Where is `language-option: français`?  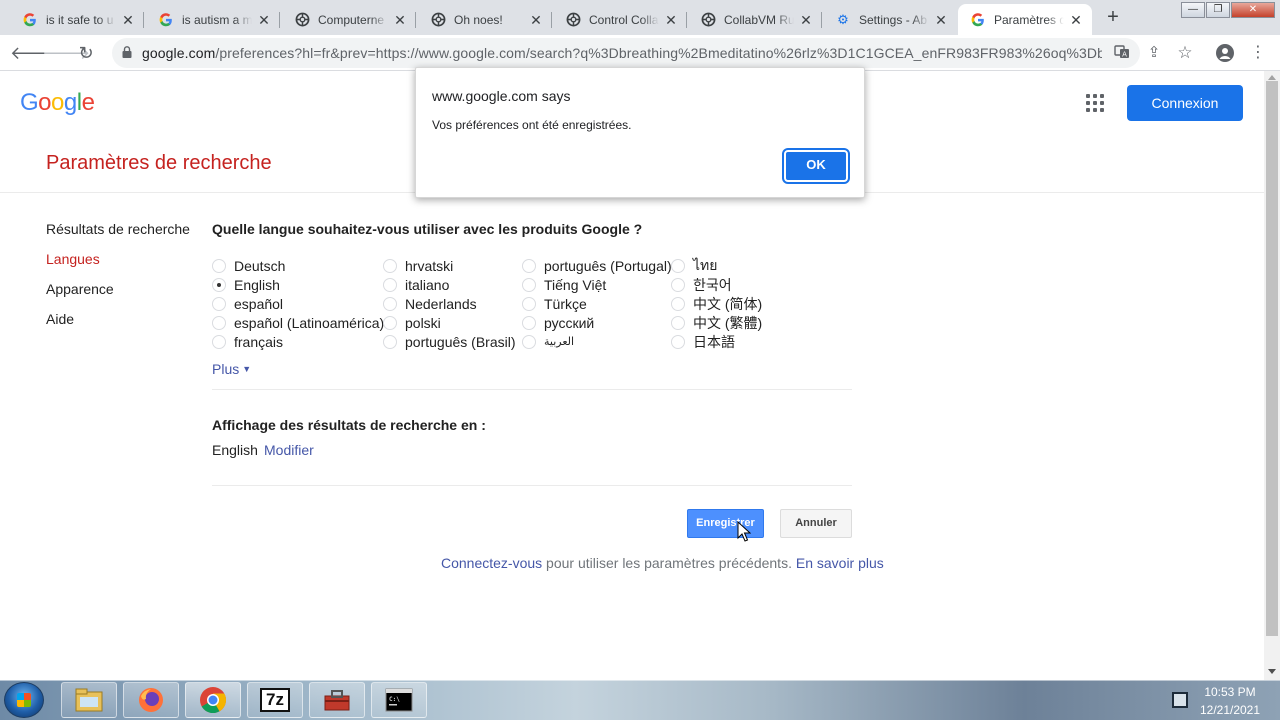 language-option: français is located at coordinates (247, 341).